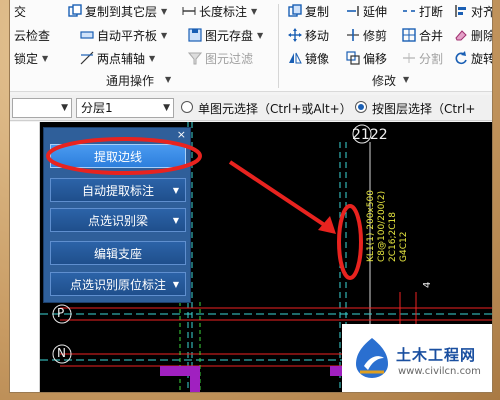 Image resolution: width=500 pixels, height=400 pixels. What do you see at coordinates (361, 107) in the screenshot?
I see `by-layer-radio` at bounding box center [361, 107].